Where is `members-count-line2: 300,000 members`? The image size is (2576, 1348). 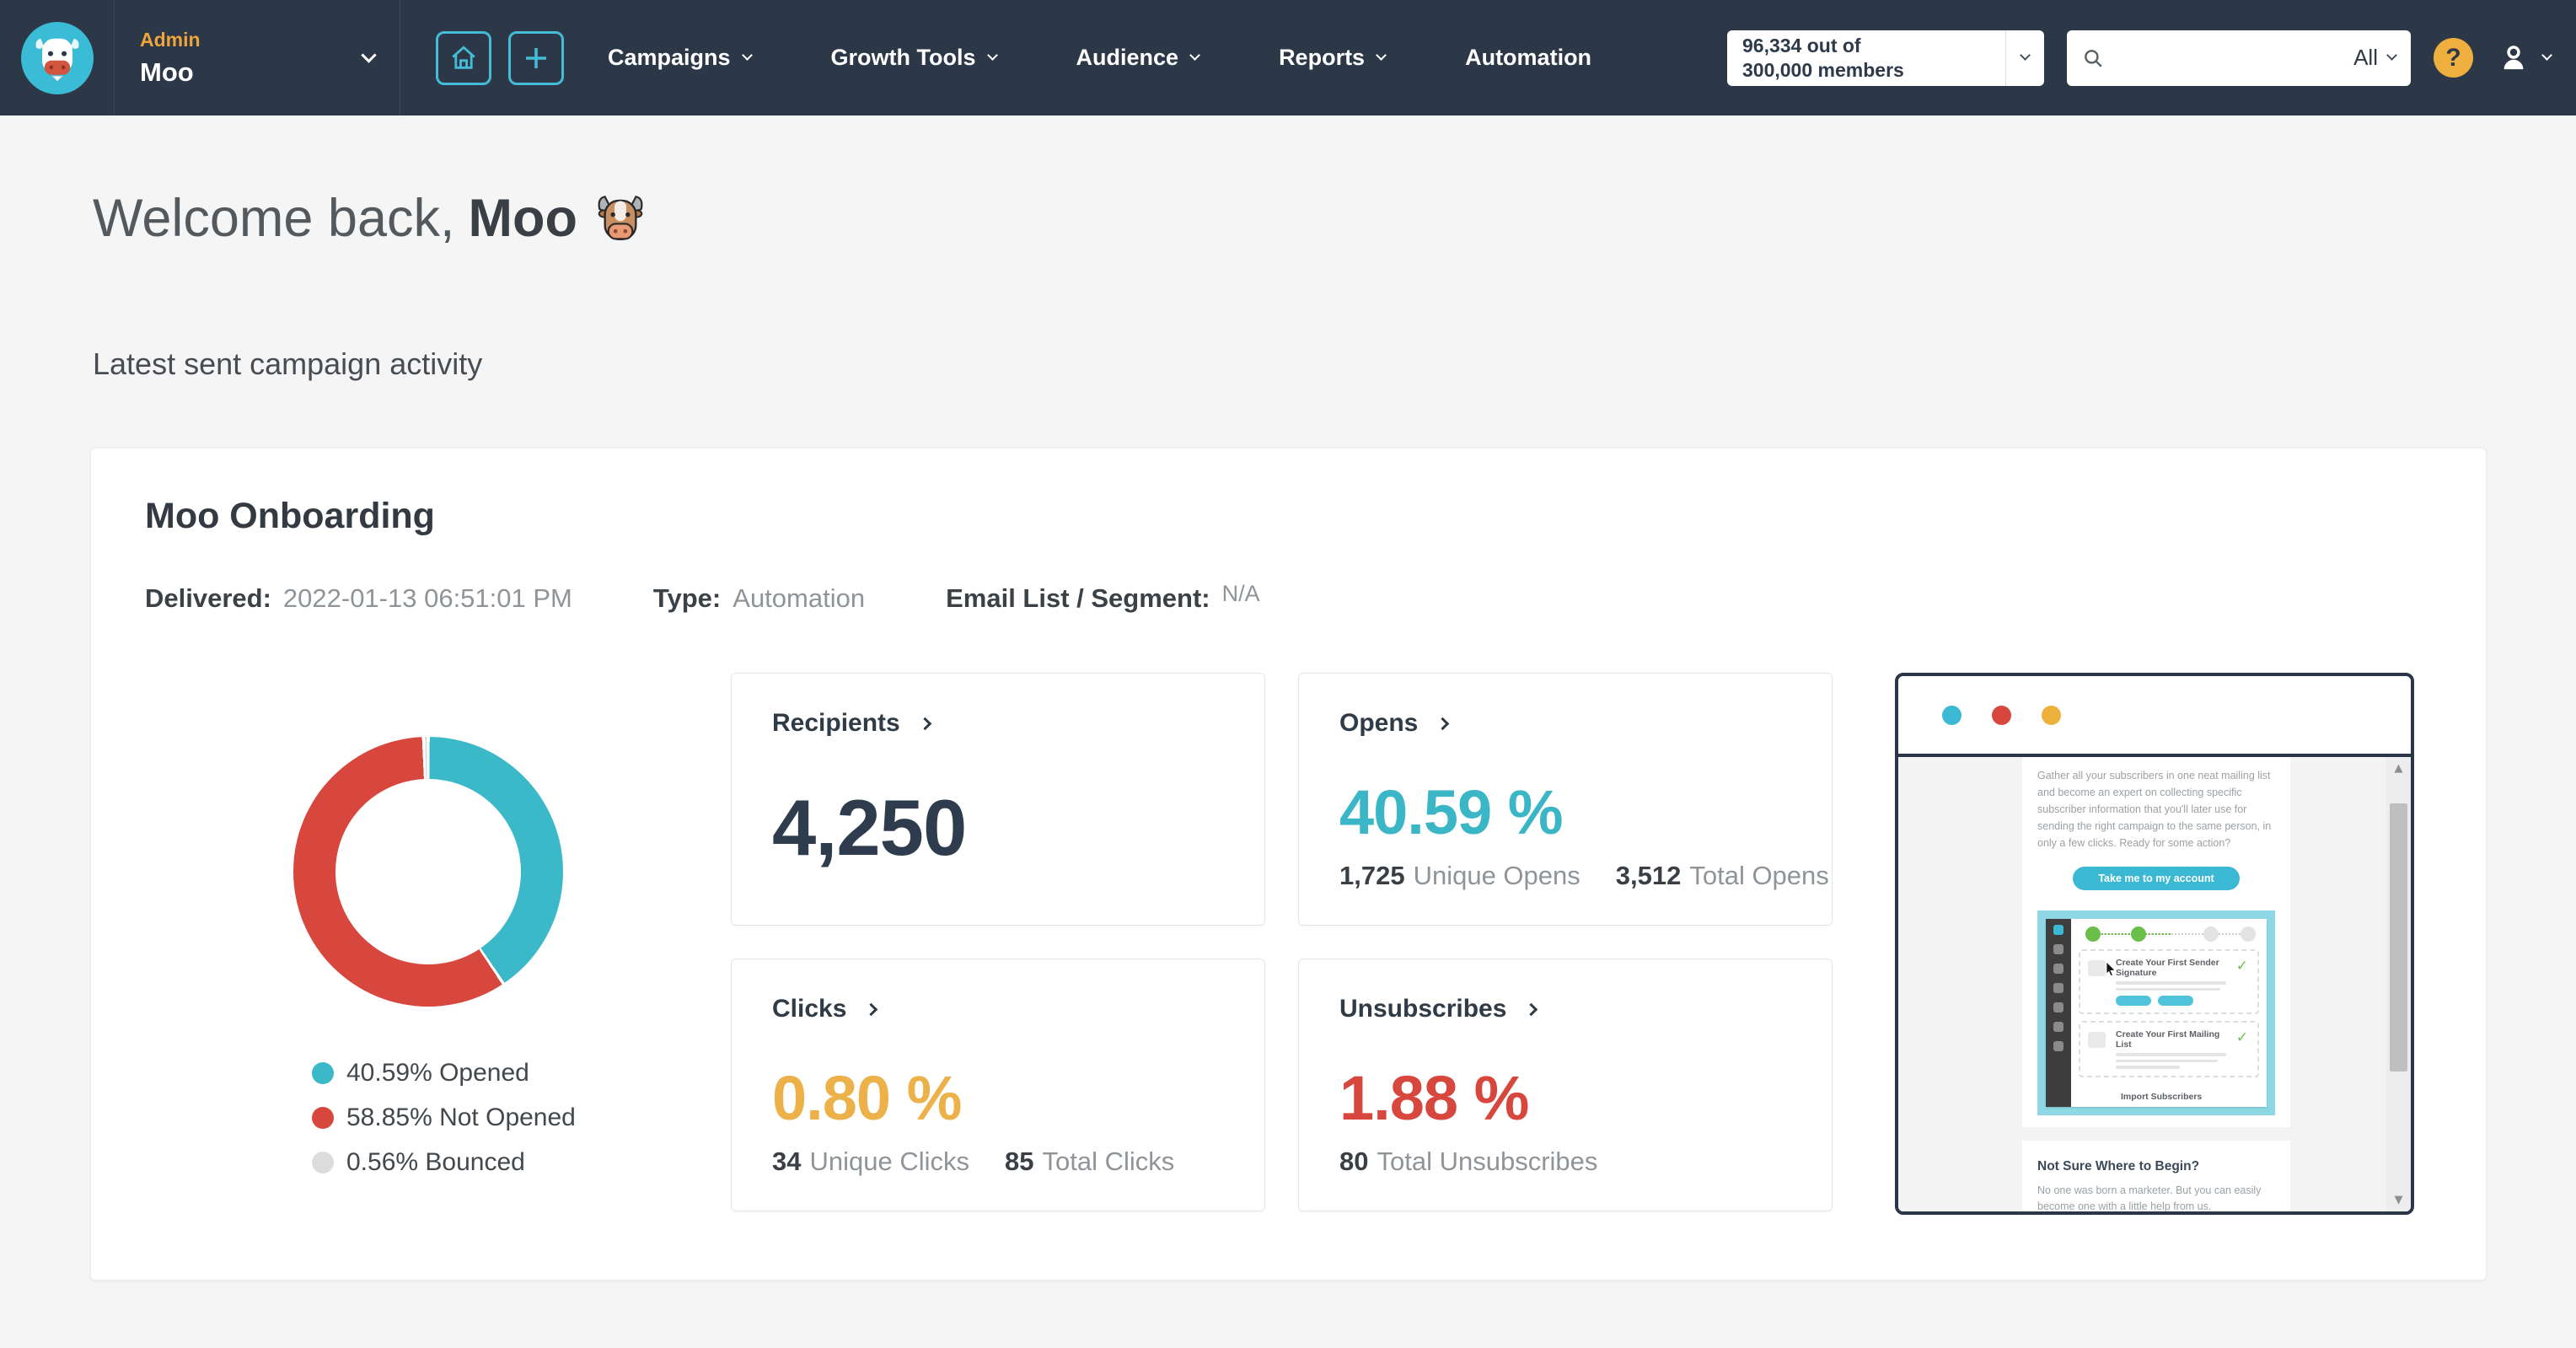
members-count-line2: 300,000 members is located at coordinates (1823, 69).